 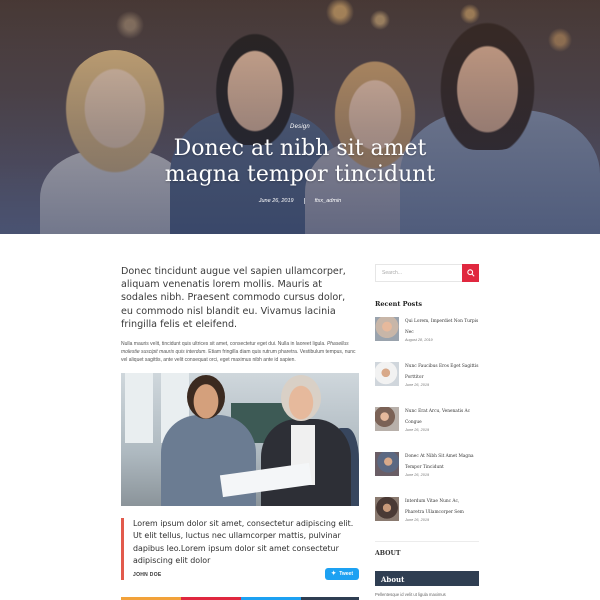 I want to click on tweet-label: Tweet, so click(x=346, y=574).